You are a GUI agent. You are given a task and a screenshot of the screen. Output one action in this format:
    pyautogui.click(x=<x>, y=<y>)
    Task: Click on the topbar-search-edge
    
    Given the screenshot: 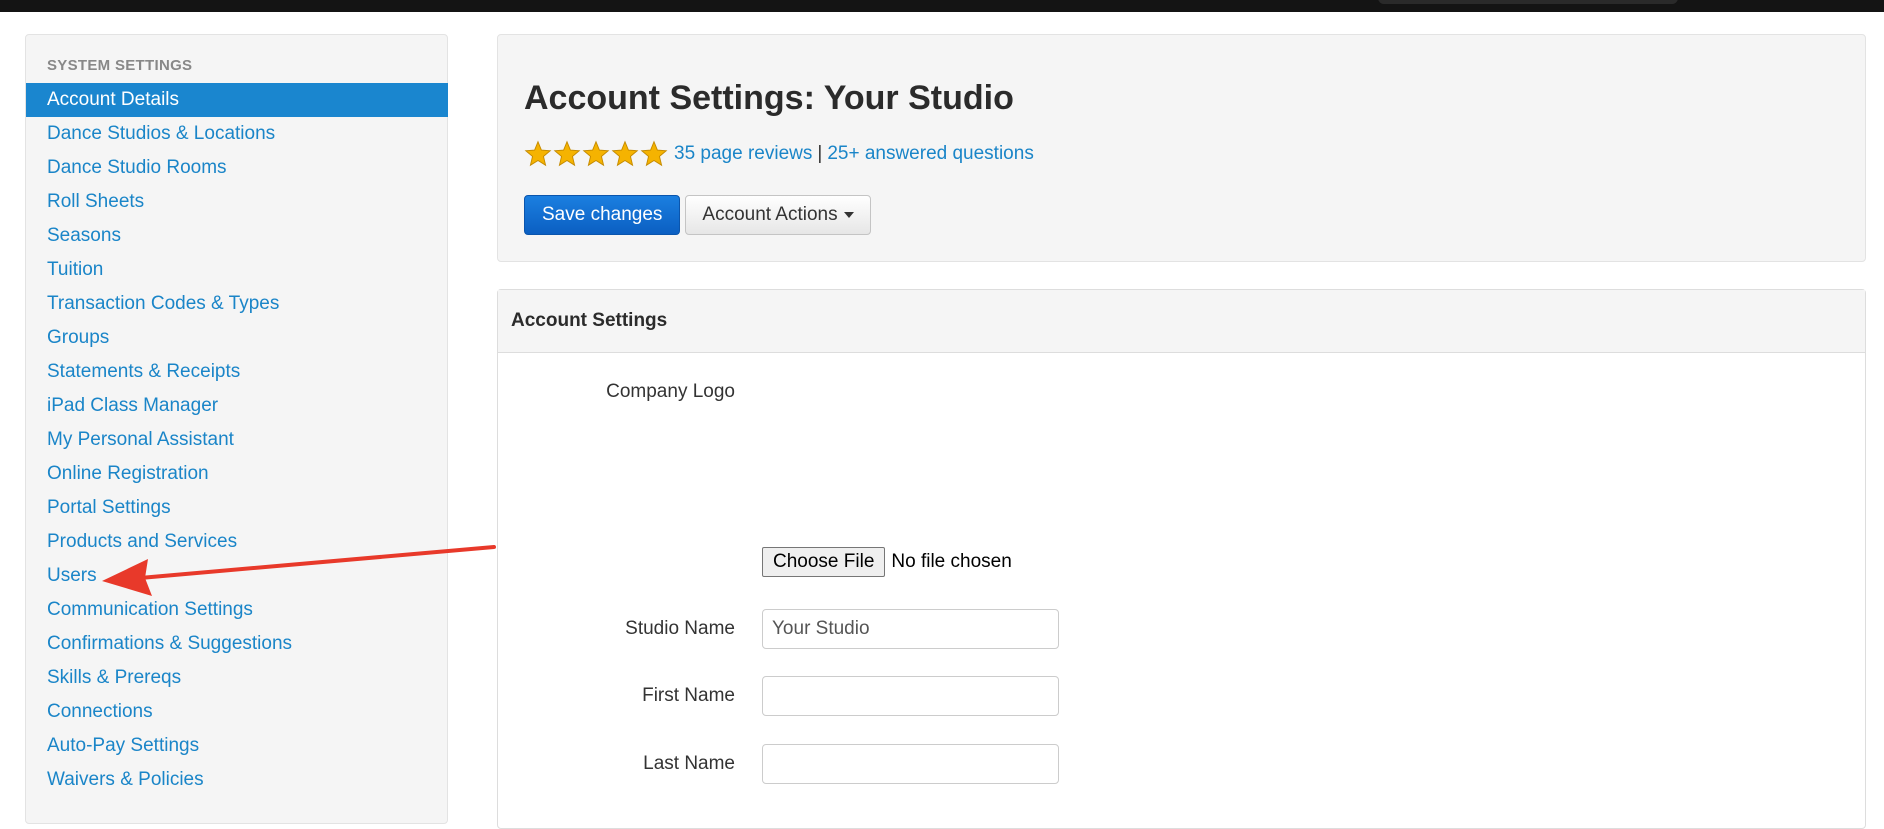 What is the action you would take?
    pyautogui.click(x=1528, y=2)
    